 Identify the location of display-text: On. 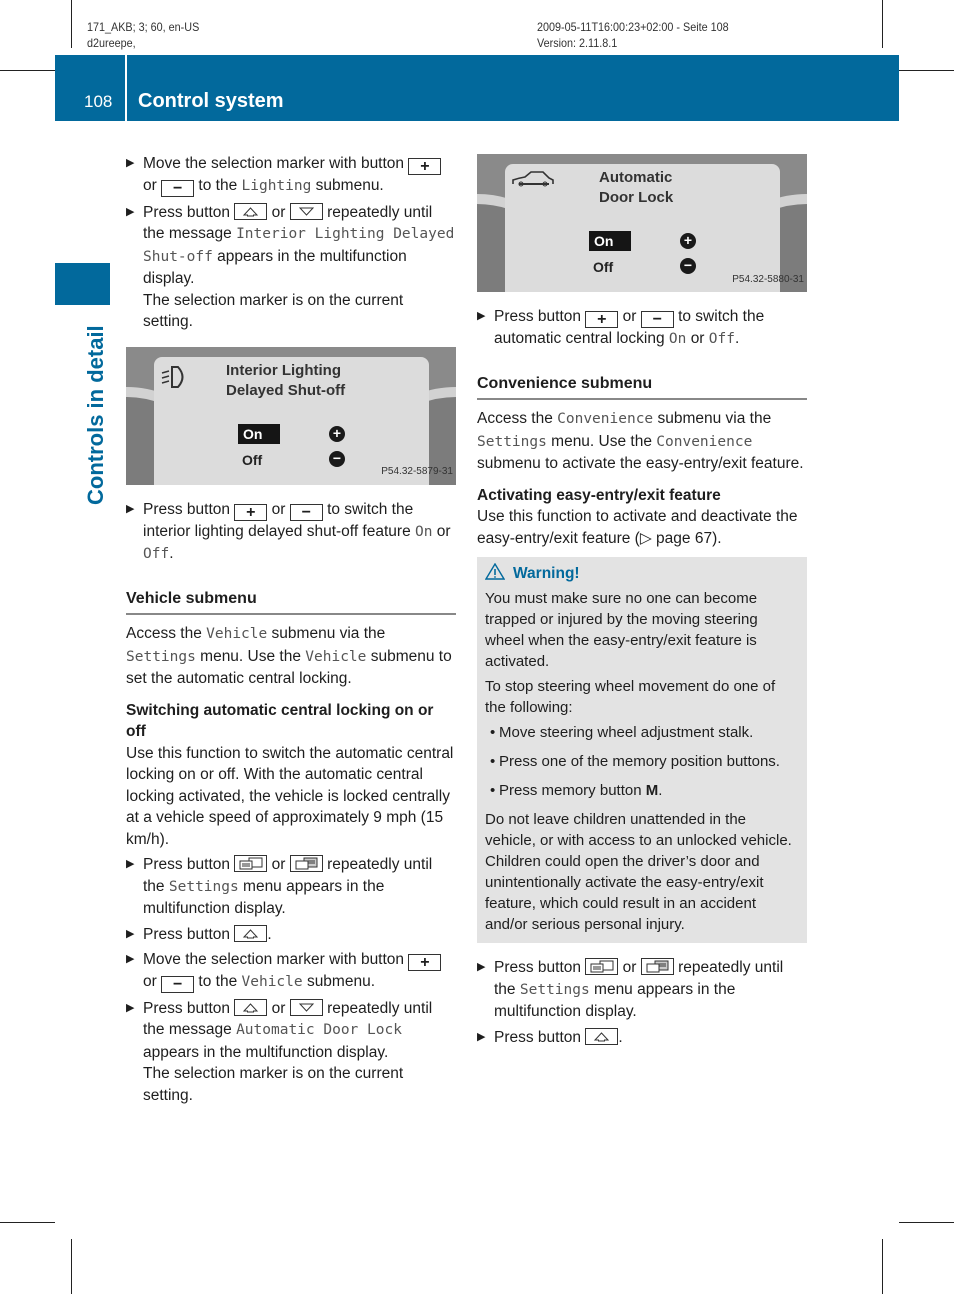
(677, 339).